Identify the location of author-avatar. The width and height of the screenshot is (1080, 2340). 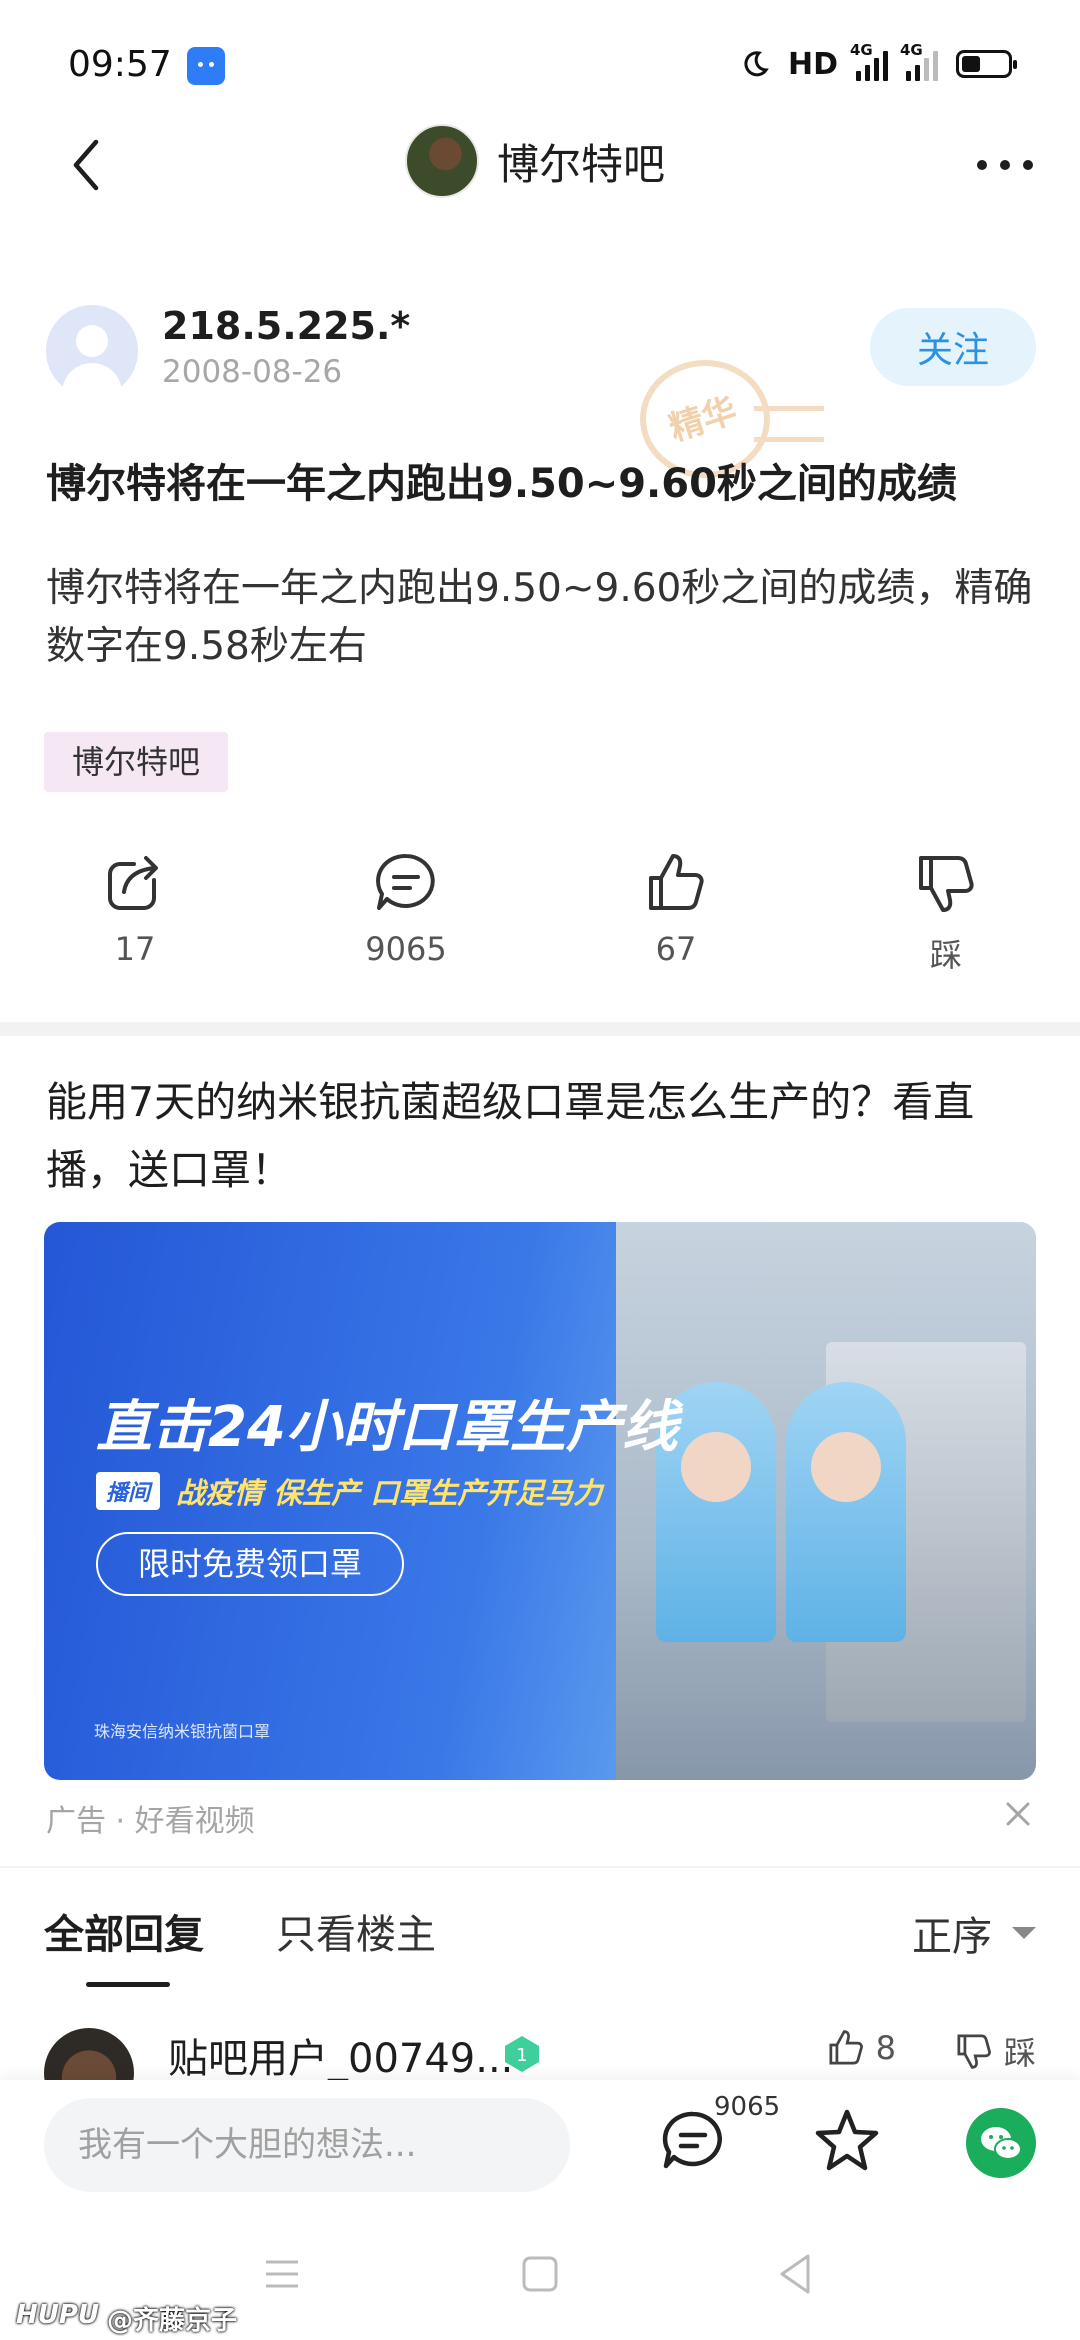
(92, 351).